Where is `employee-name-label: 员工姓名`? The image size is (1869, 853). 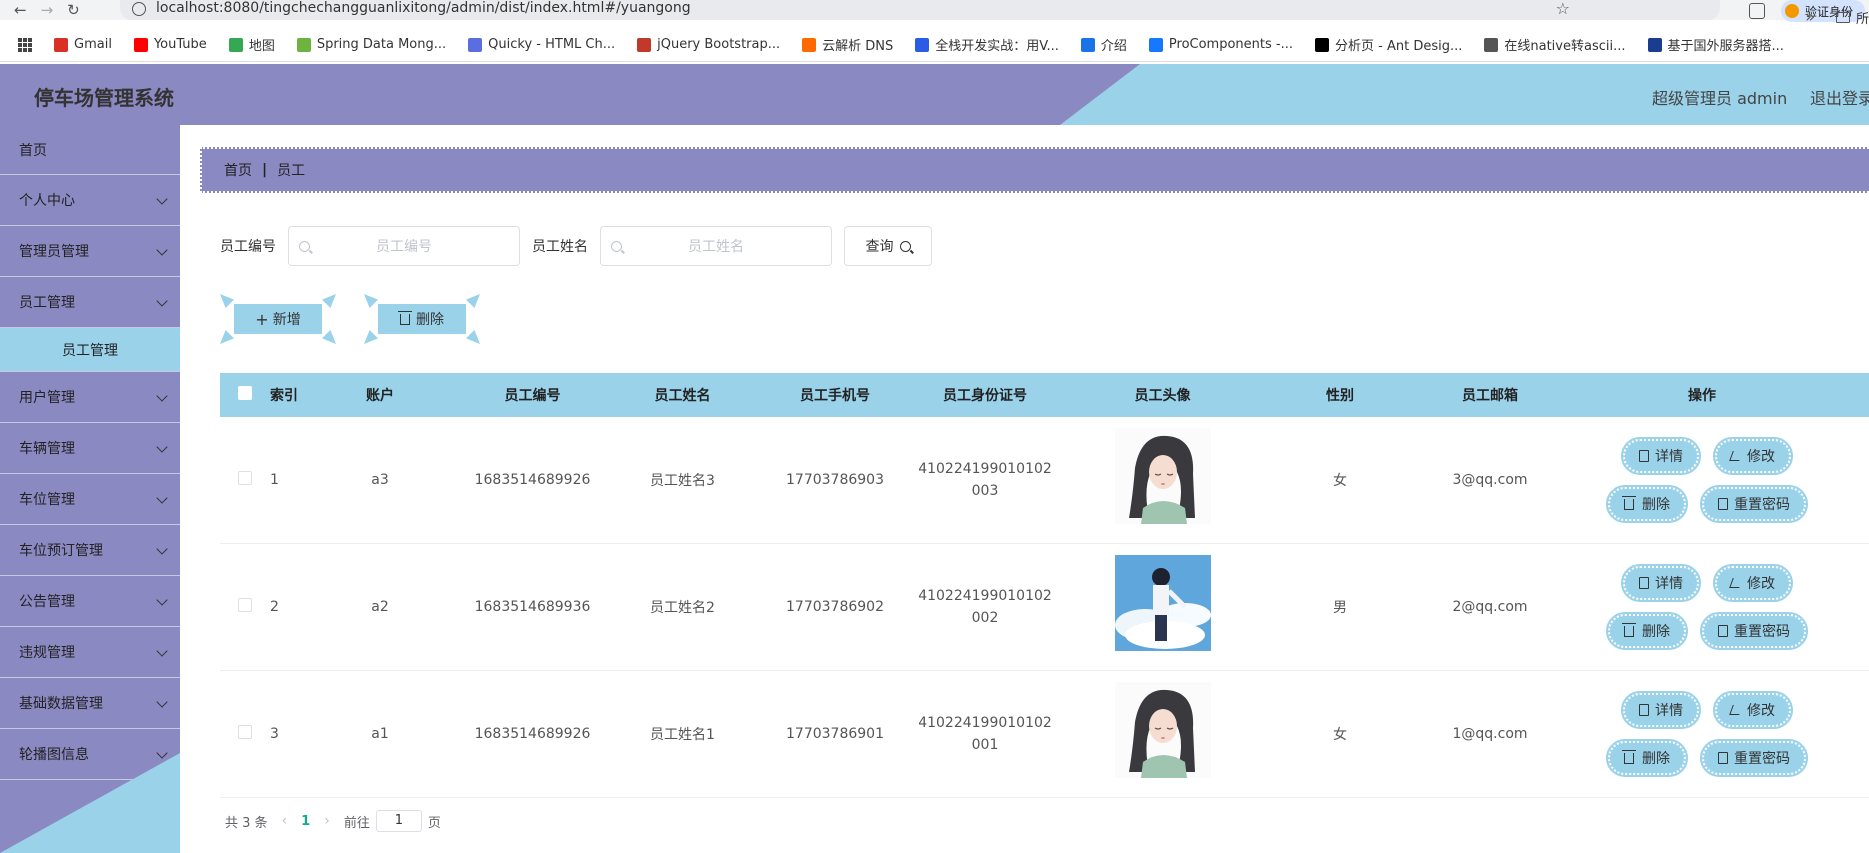 employee-name-label: 员工姓名 is located at coordinates (560, 247).